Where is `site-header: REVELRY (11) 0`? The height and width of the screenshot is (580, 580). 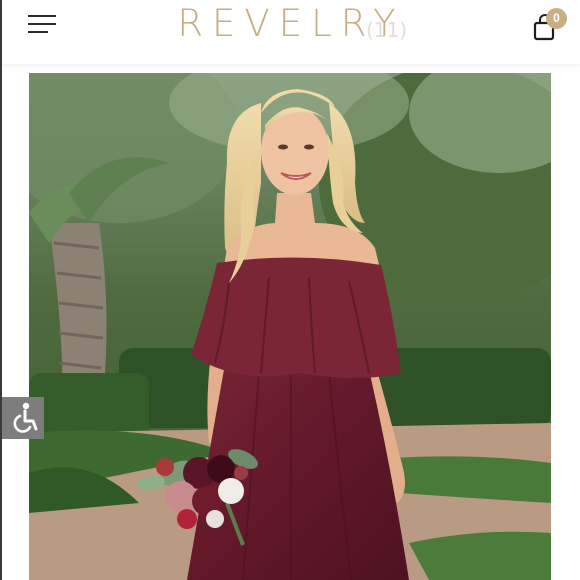 site-header: REVELRY (11) 0 is located at coordinates (291, 32).